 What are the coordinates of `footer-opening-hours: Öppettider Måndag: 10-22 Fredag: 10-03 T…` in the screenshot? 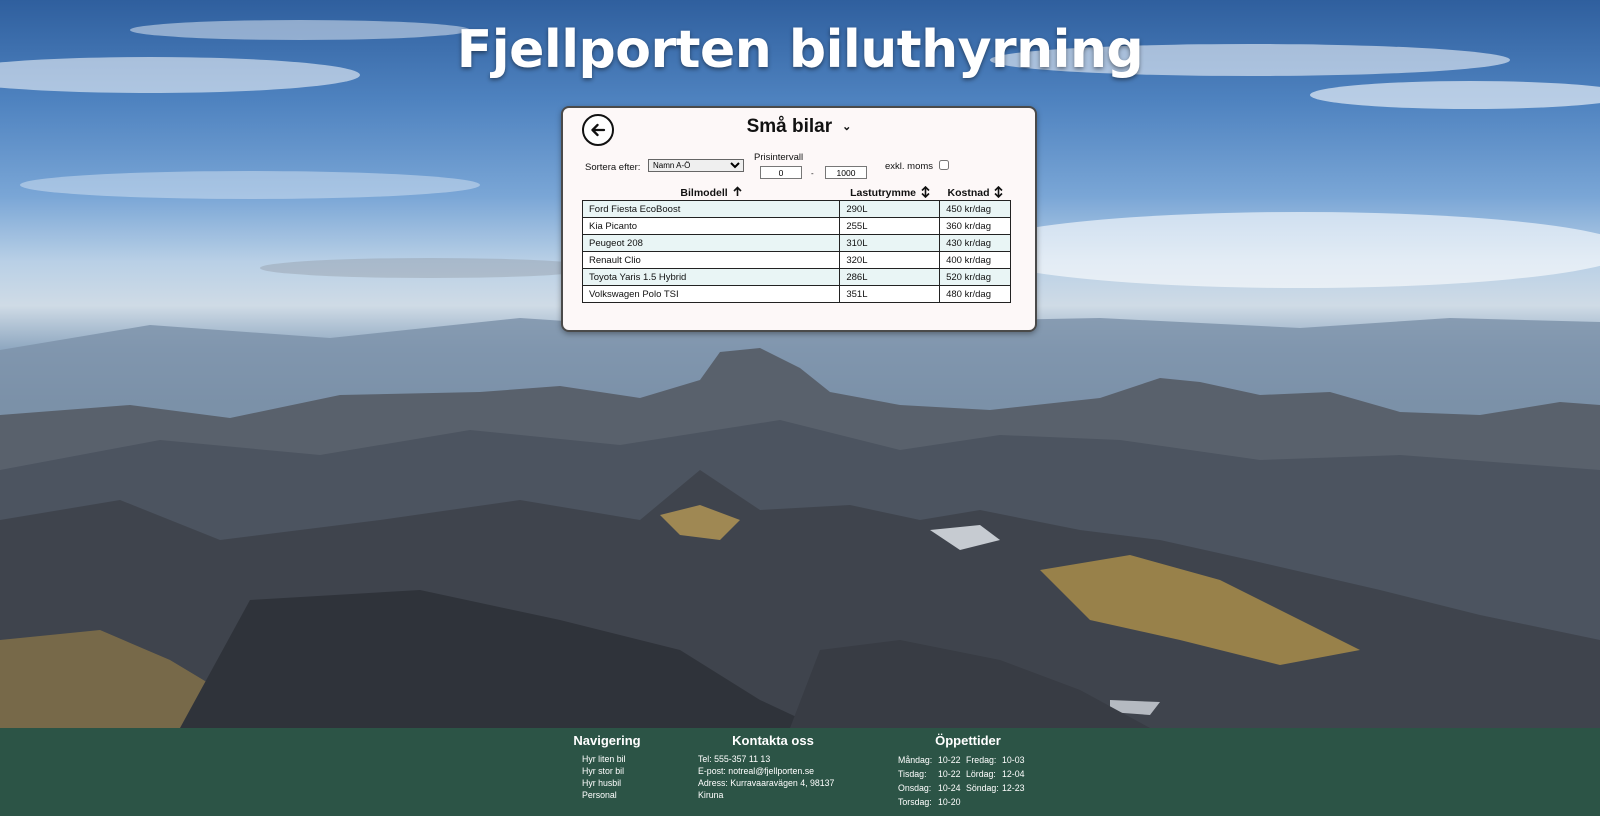 It's located at (968, 771).